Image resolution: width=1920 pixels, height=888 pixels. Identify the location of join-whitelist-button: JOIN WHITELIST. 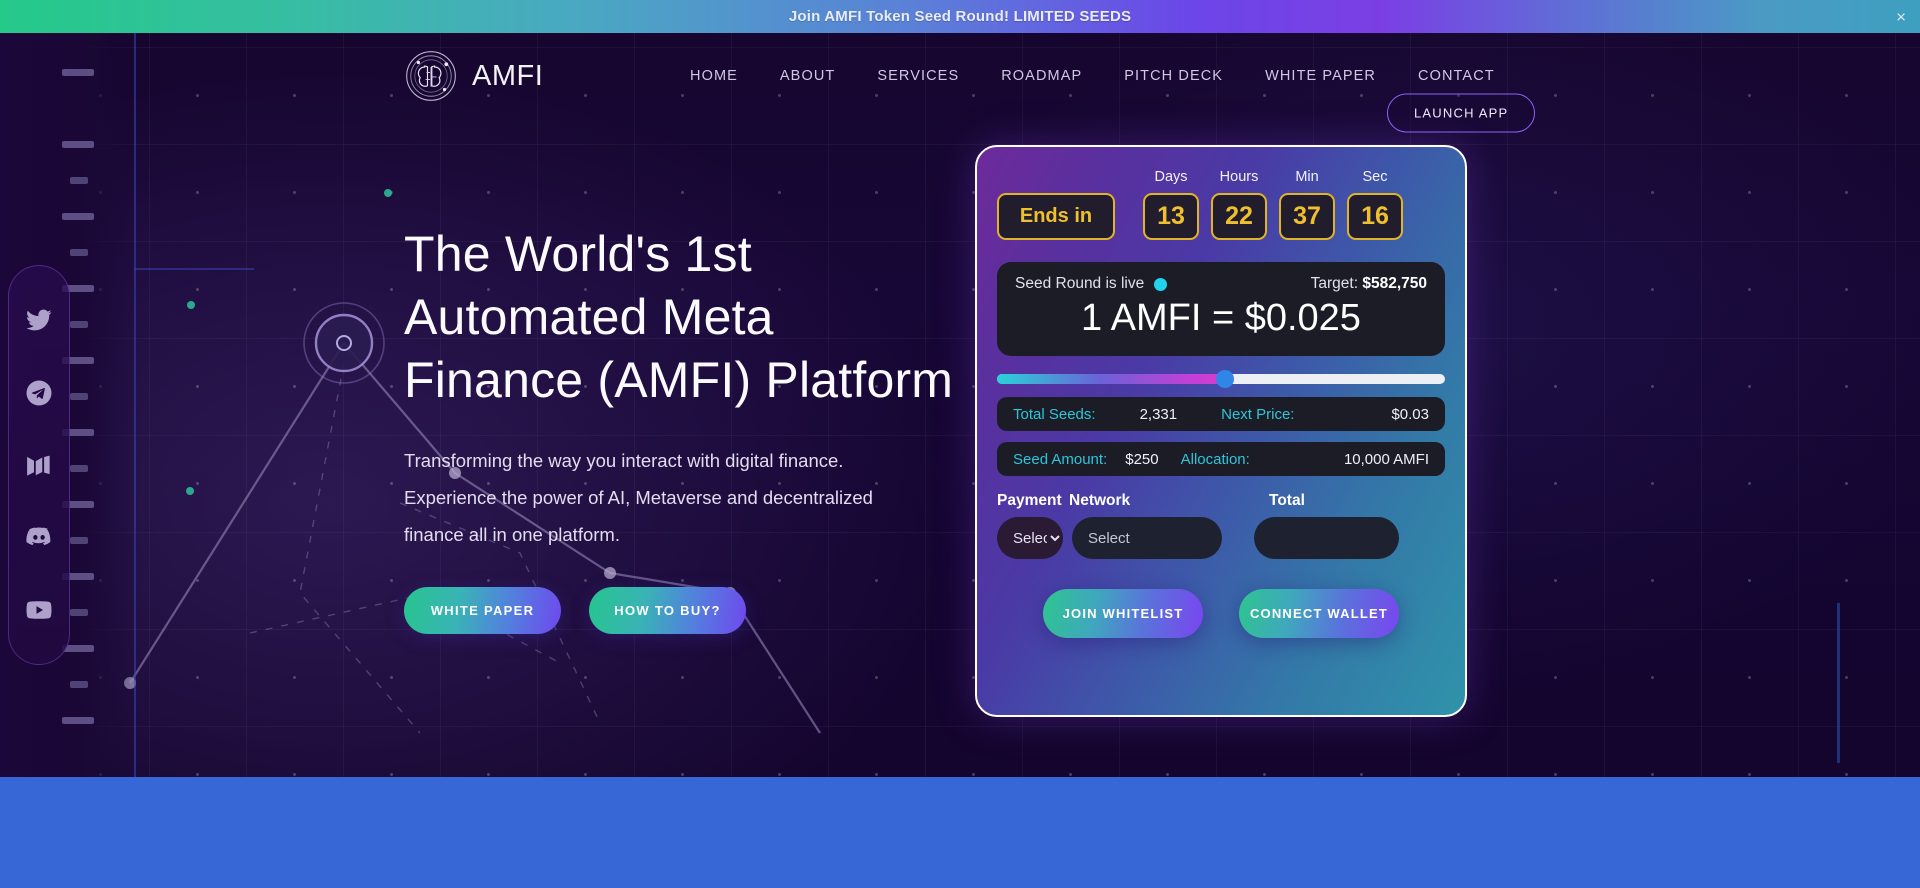
(1123, 613).